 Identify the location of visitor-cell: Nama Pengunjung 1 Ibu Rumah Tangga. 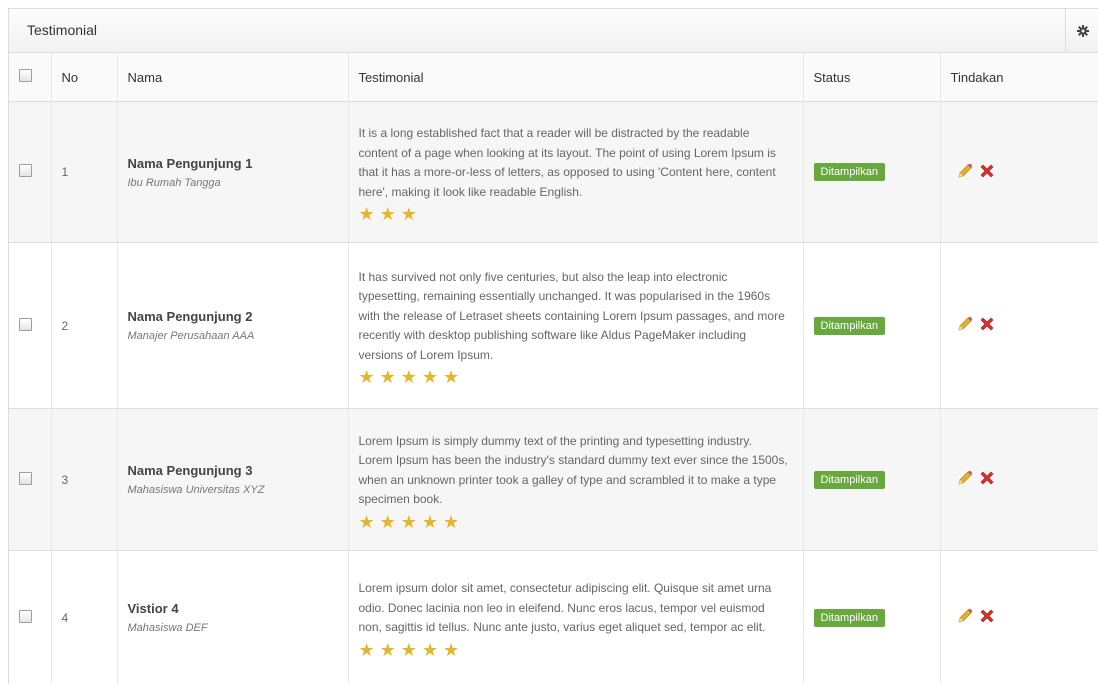
(233, 172).